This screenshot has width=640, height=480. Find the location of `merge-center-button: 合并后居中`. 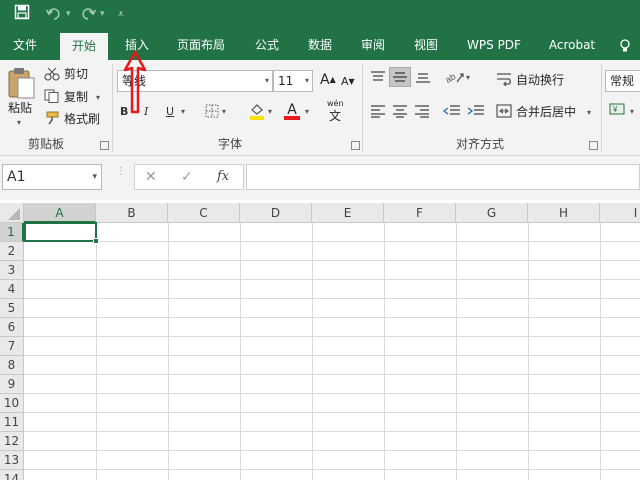

merge-center-button: 合并后居中 is located at coordinates (546, 112).